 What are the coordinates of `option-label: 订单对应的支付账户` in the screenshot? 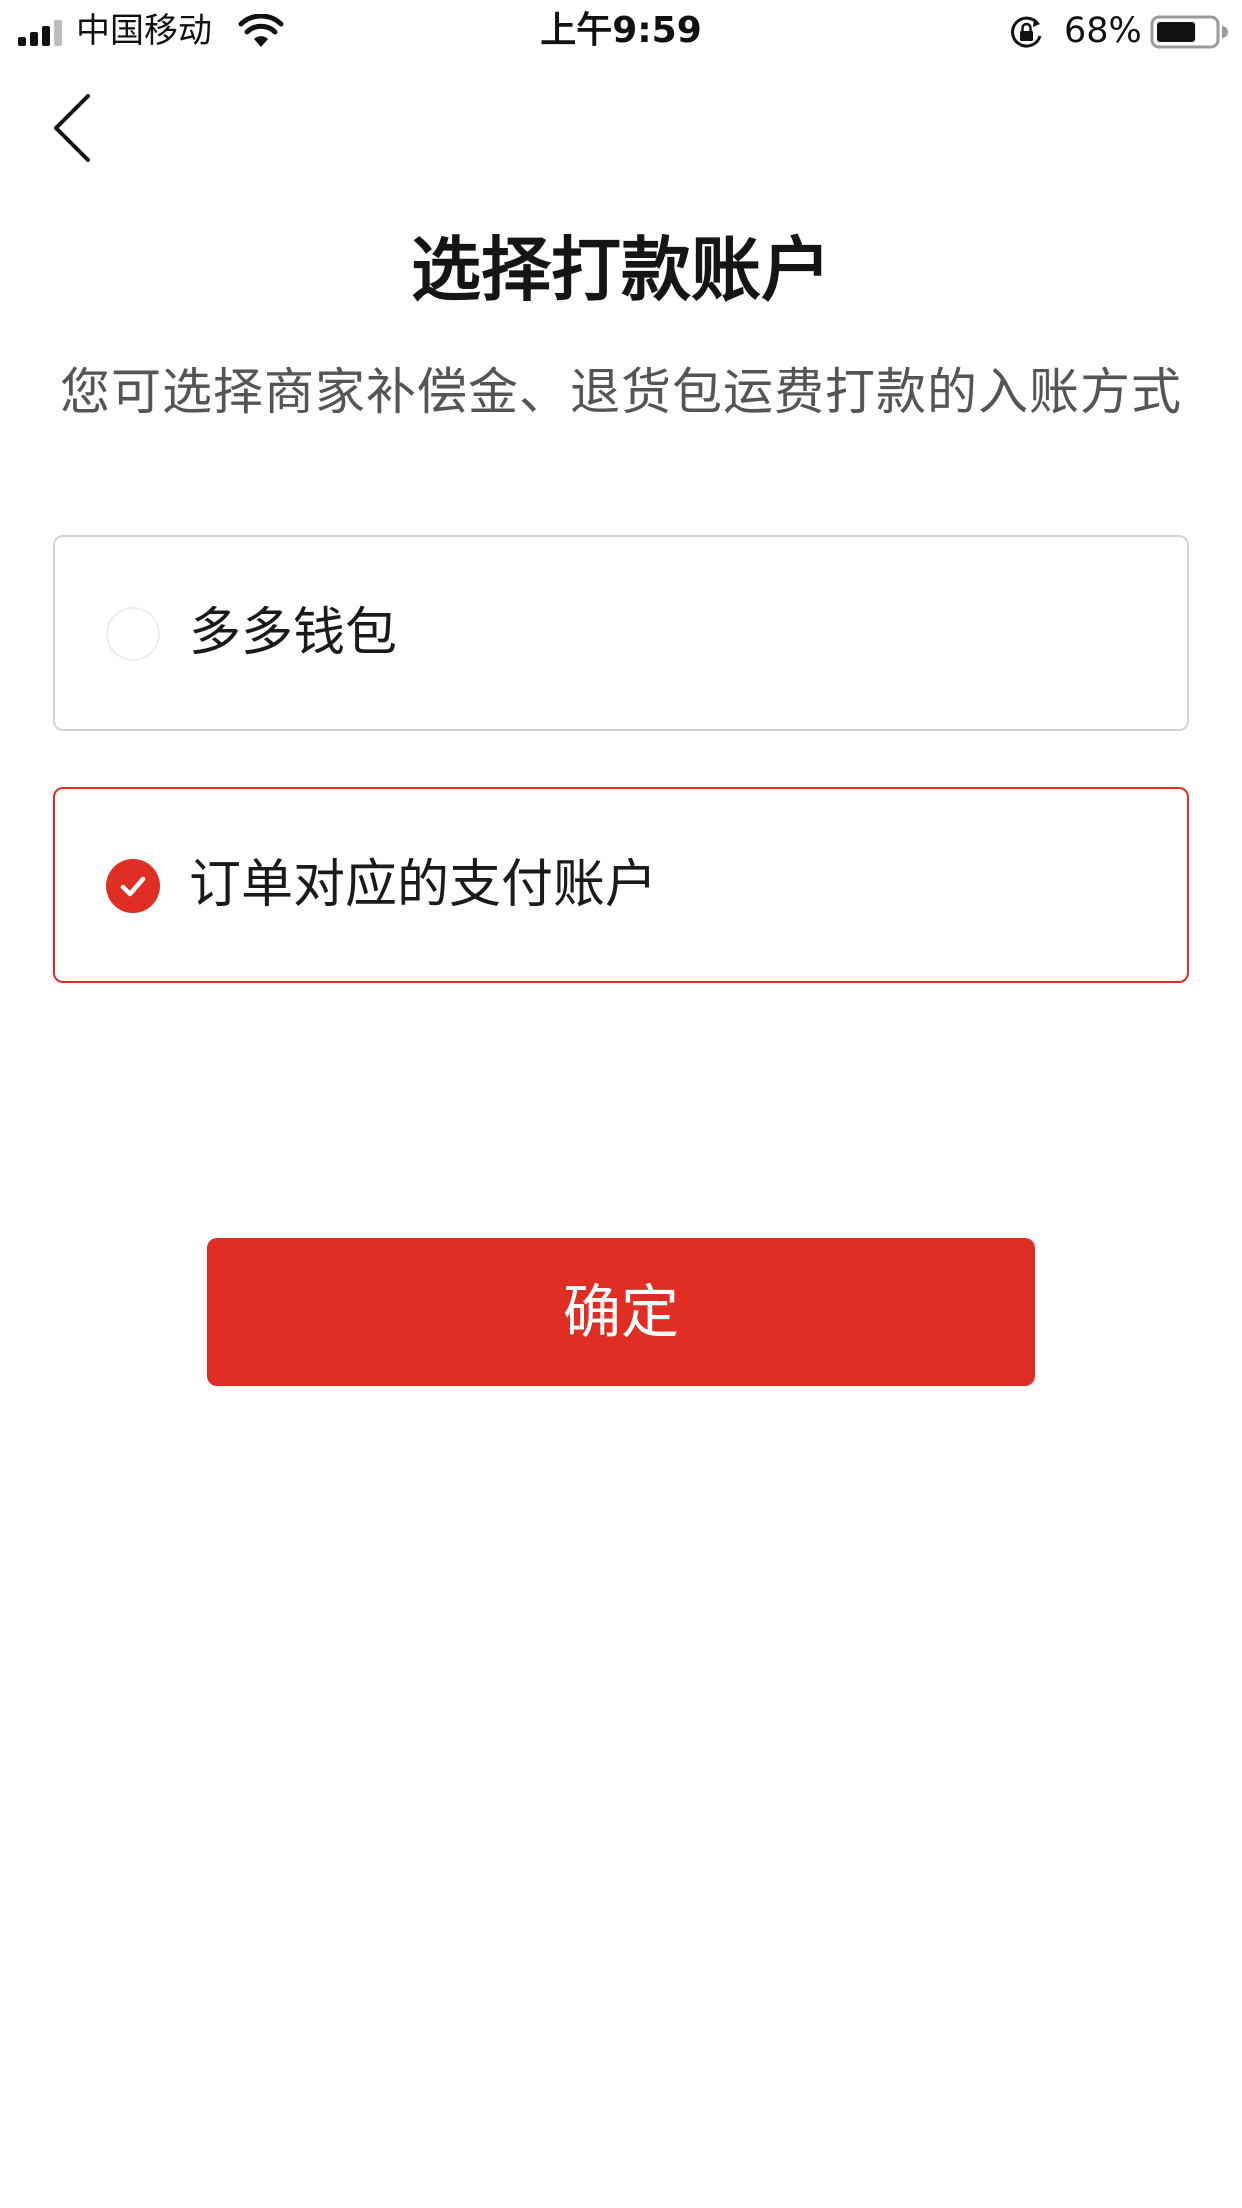 It's located at (423, 885).